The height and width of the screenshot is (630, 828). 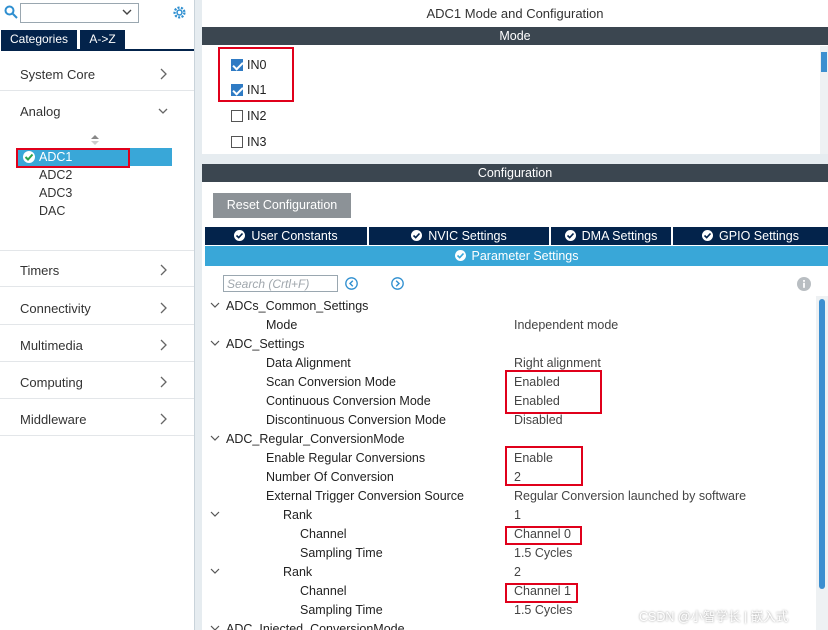 I want to click on tree-row: Sampling Time 1.5 Cycles, so click(x=508, y=552).